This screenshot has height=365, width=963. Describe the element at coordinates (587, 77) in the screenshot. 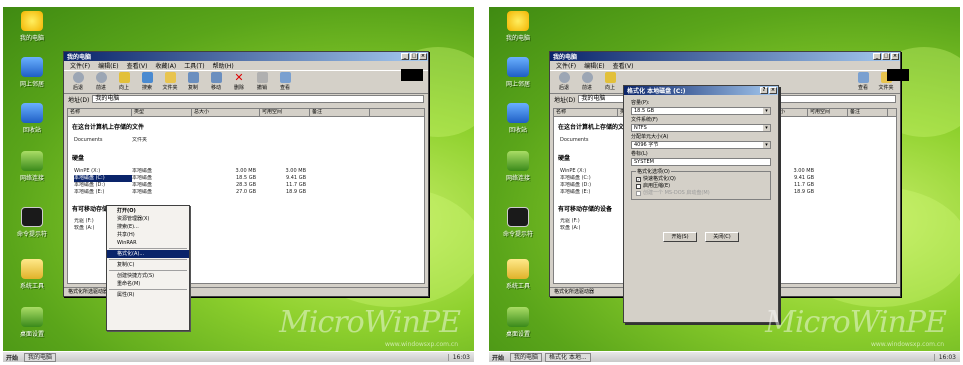

I see `forward-icon` at that location.